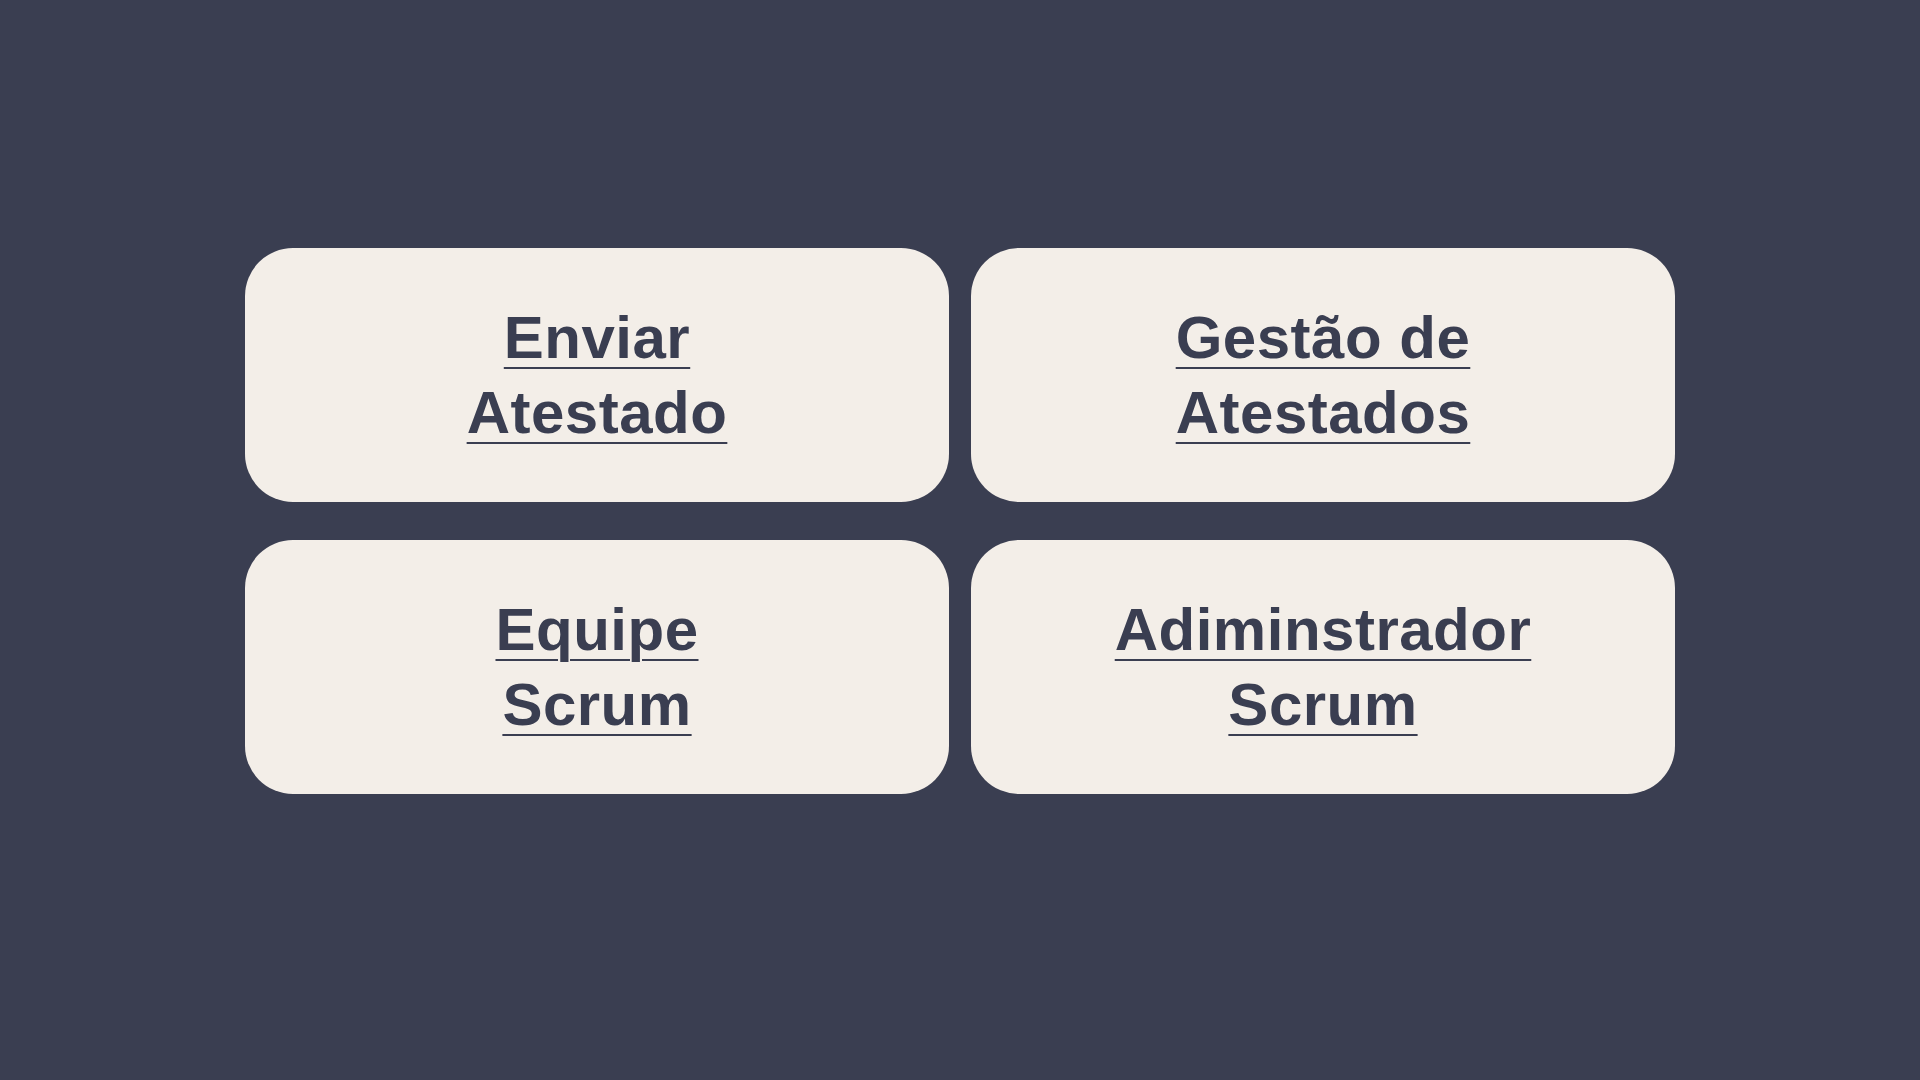  I want to click on menu-card-link: Equipe Scrum, so click(597, 667).